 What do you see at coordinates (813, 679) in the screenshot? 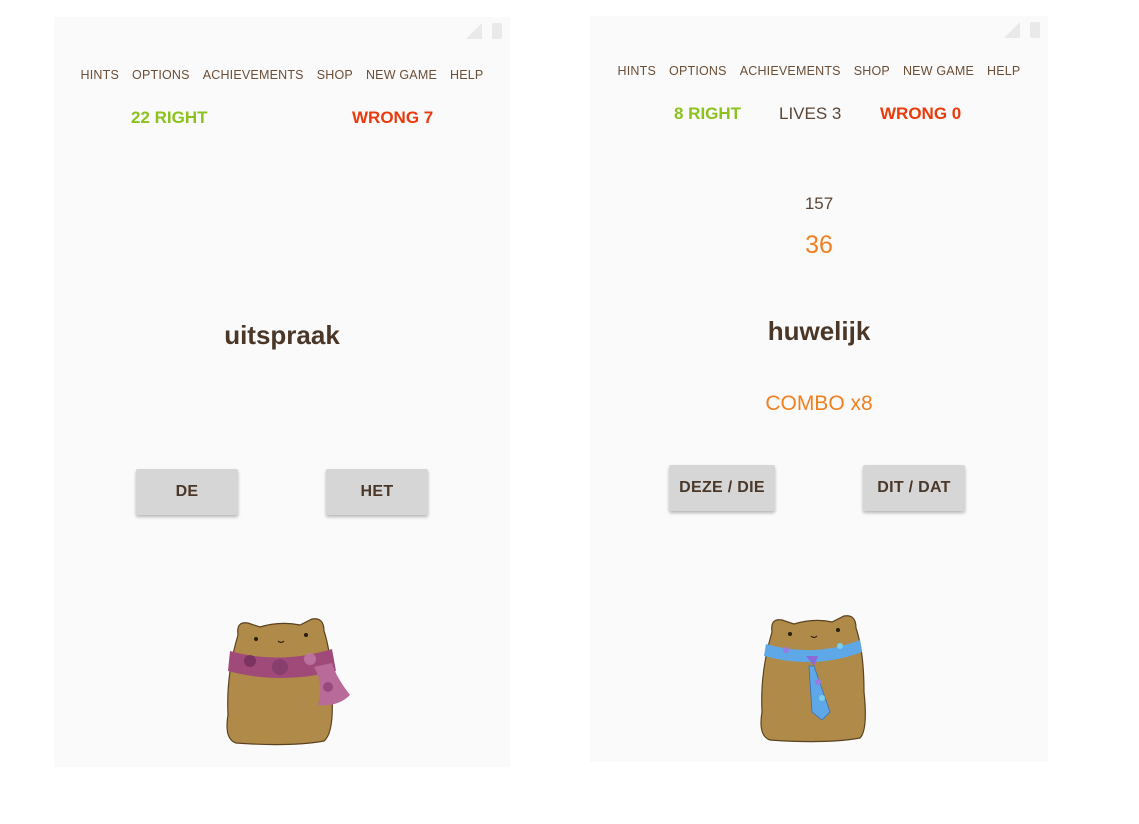
I see `mascot-cat-with-tie` at bounding box center [813, 679].